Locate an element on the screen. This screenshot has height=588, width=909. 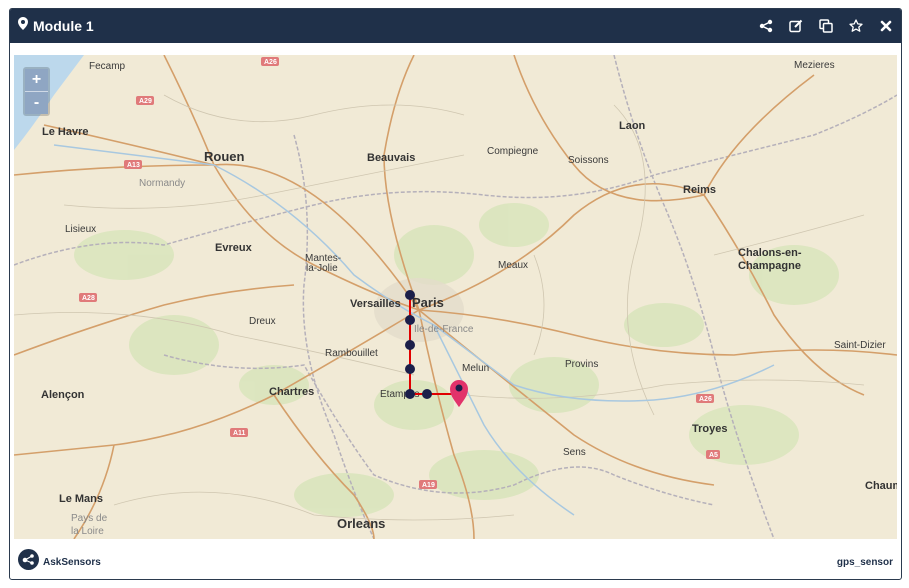
svg-text: A28 is located at coordinates (88, 298).